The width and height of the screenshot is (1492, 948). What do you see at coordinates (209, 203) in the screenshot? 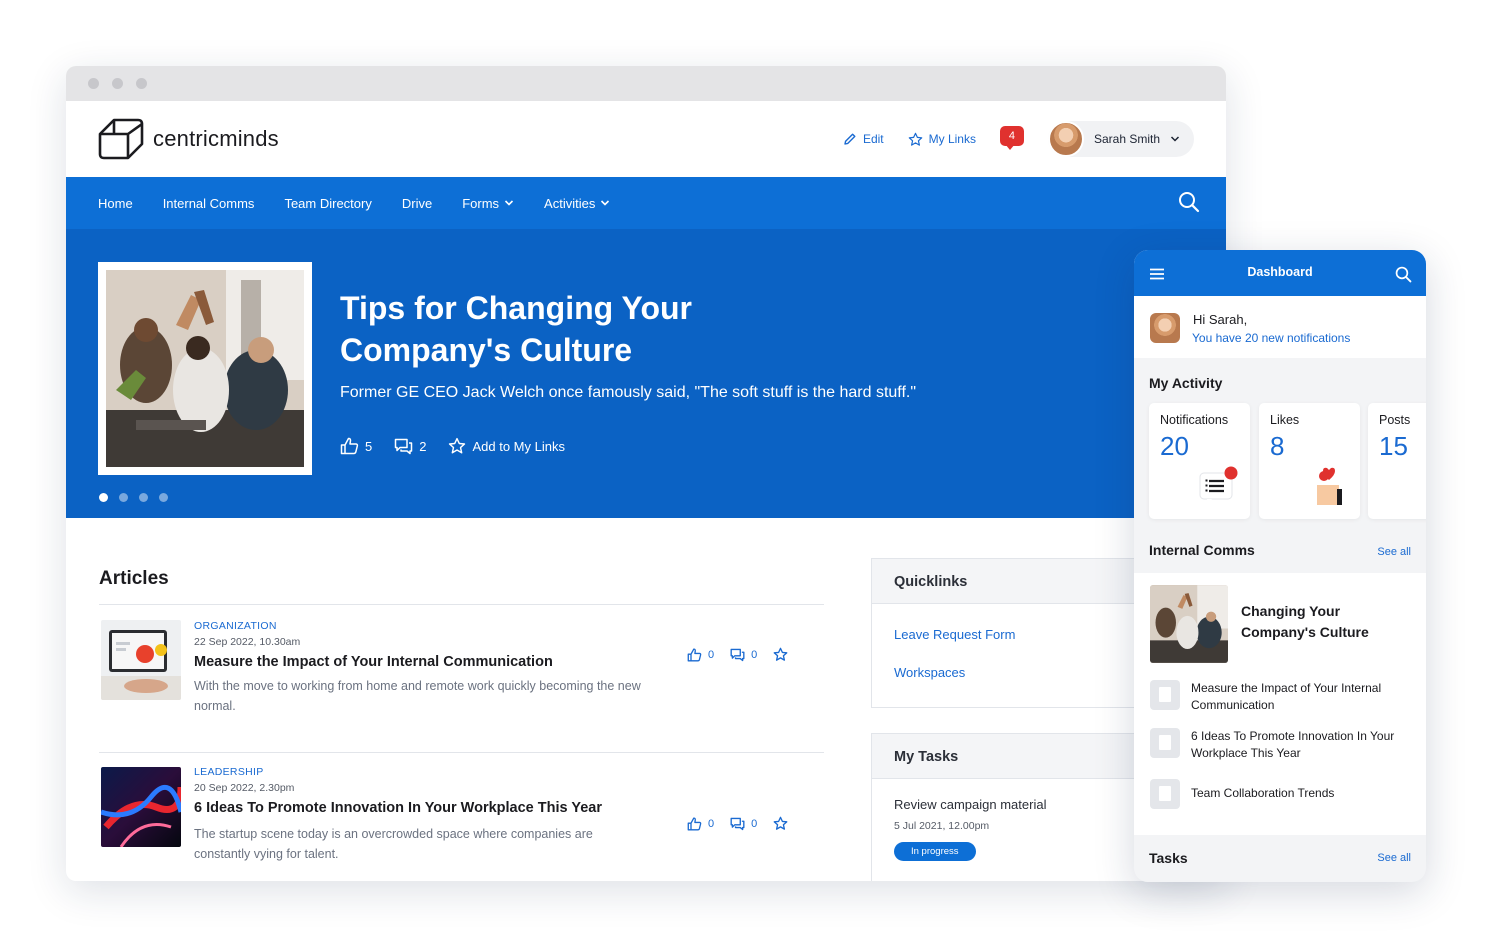
I see `nav-internal-comms: Internal Comms` at bounding box center [209, 203].